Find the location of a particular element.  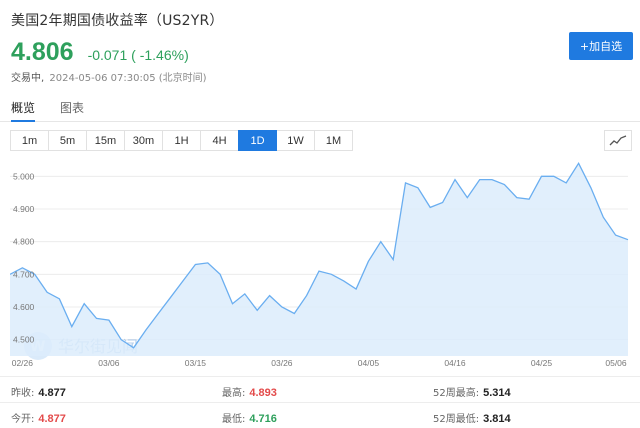

y-tick-label: 4.700 is located at coordinates (24, 274).